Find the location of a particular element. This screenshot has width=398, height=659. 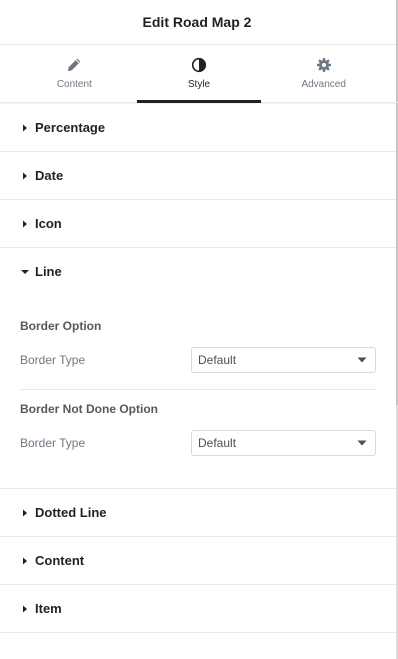

section-content: Content is located at coordinates (199, 561).